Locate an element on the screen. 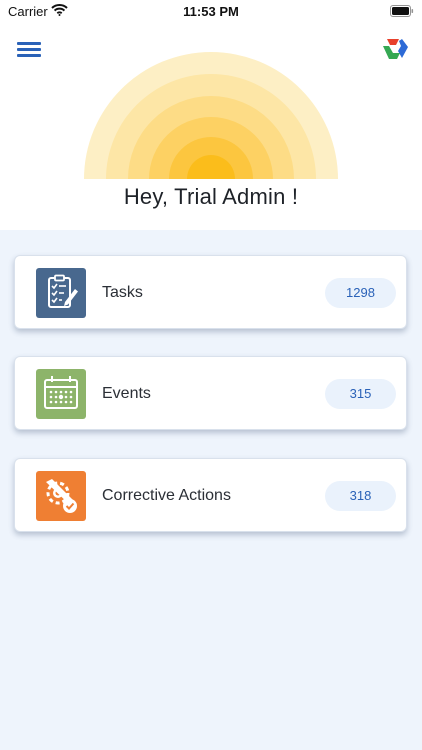 Image resolution: width=422 pixels, height=750 pixels. calendar-icon is located at coordinates (61, 392).